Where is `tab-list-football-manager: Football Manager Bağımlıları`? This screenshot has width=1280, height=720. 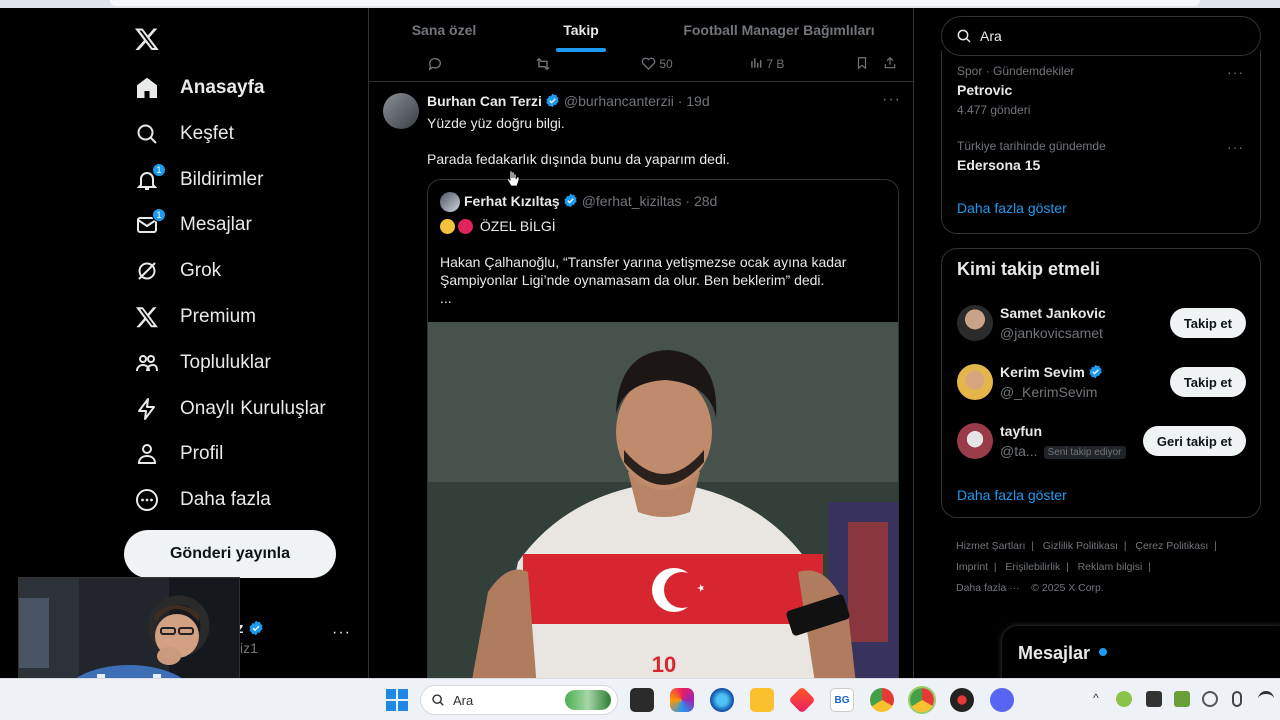 tab-list-football-manager: Football Manager Bağımlıları is located at coordinates (778, 30).